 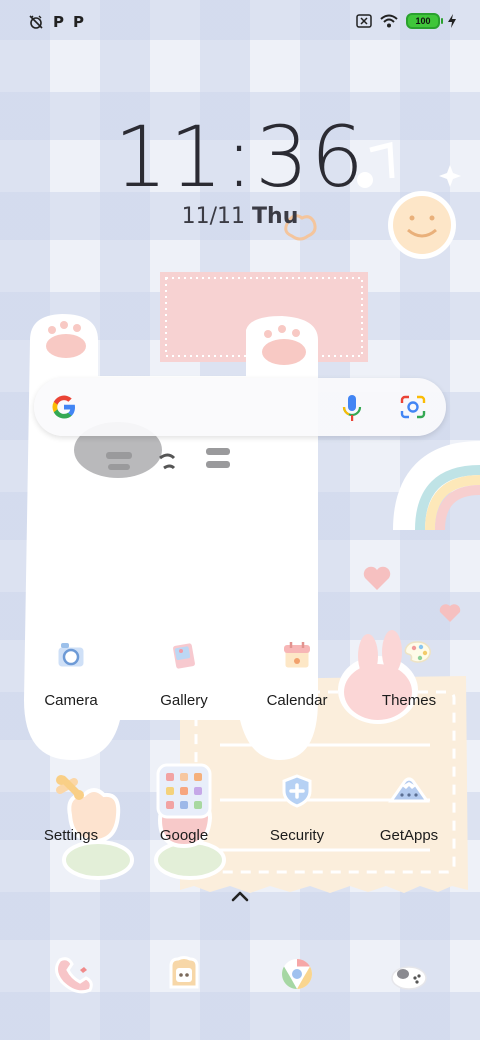 I want to click on dock-browser, so click(x=297, y=974).